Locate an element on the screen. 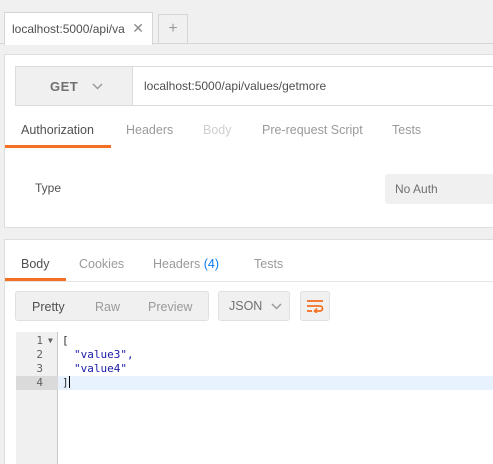 The image size is (493, 464). fold-icon: ▼ is located at coordinates (50, 341).